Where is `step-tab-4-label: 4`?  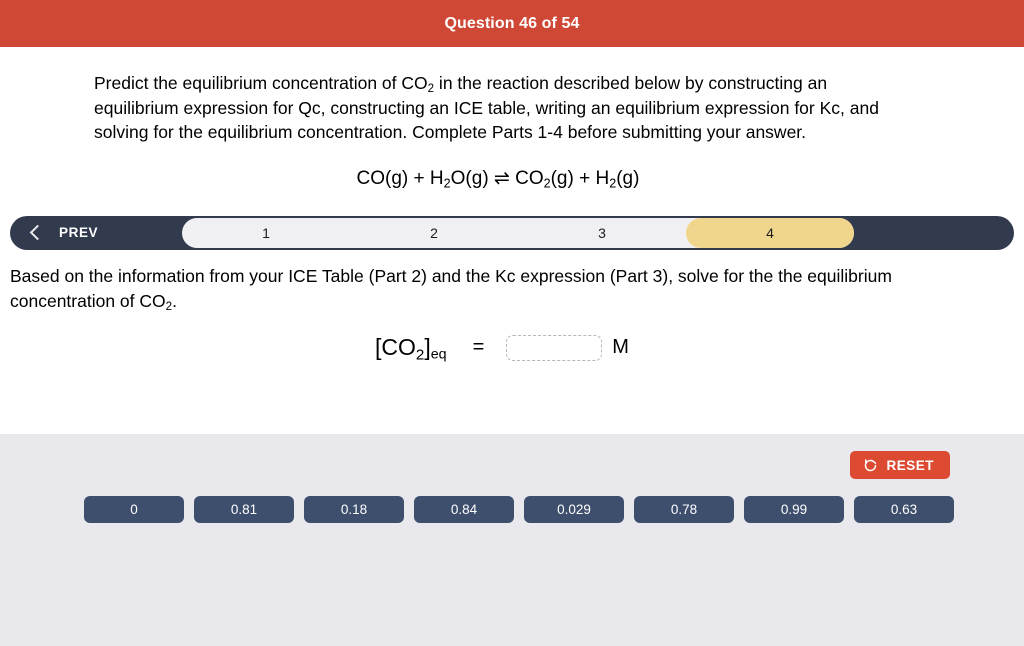
step-tab-4-label: 4 is located at coordinates (770, 232).